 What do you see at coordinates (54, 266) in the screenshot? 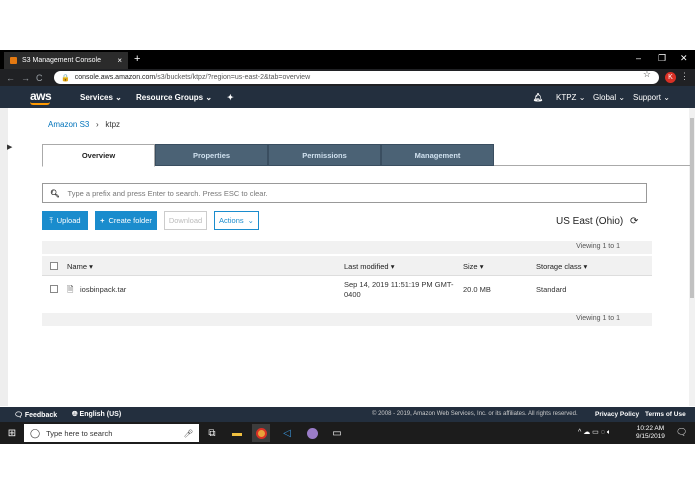
I see `select-all-checkbox` at bounding box center [54, 266].